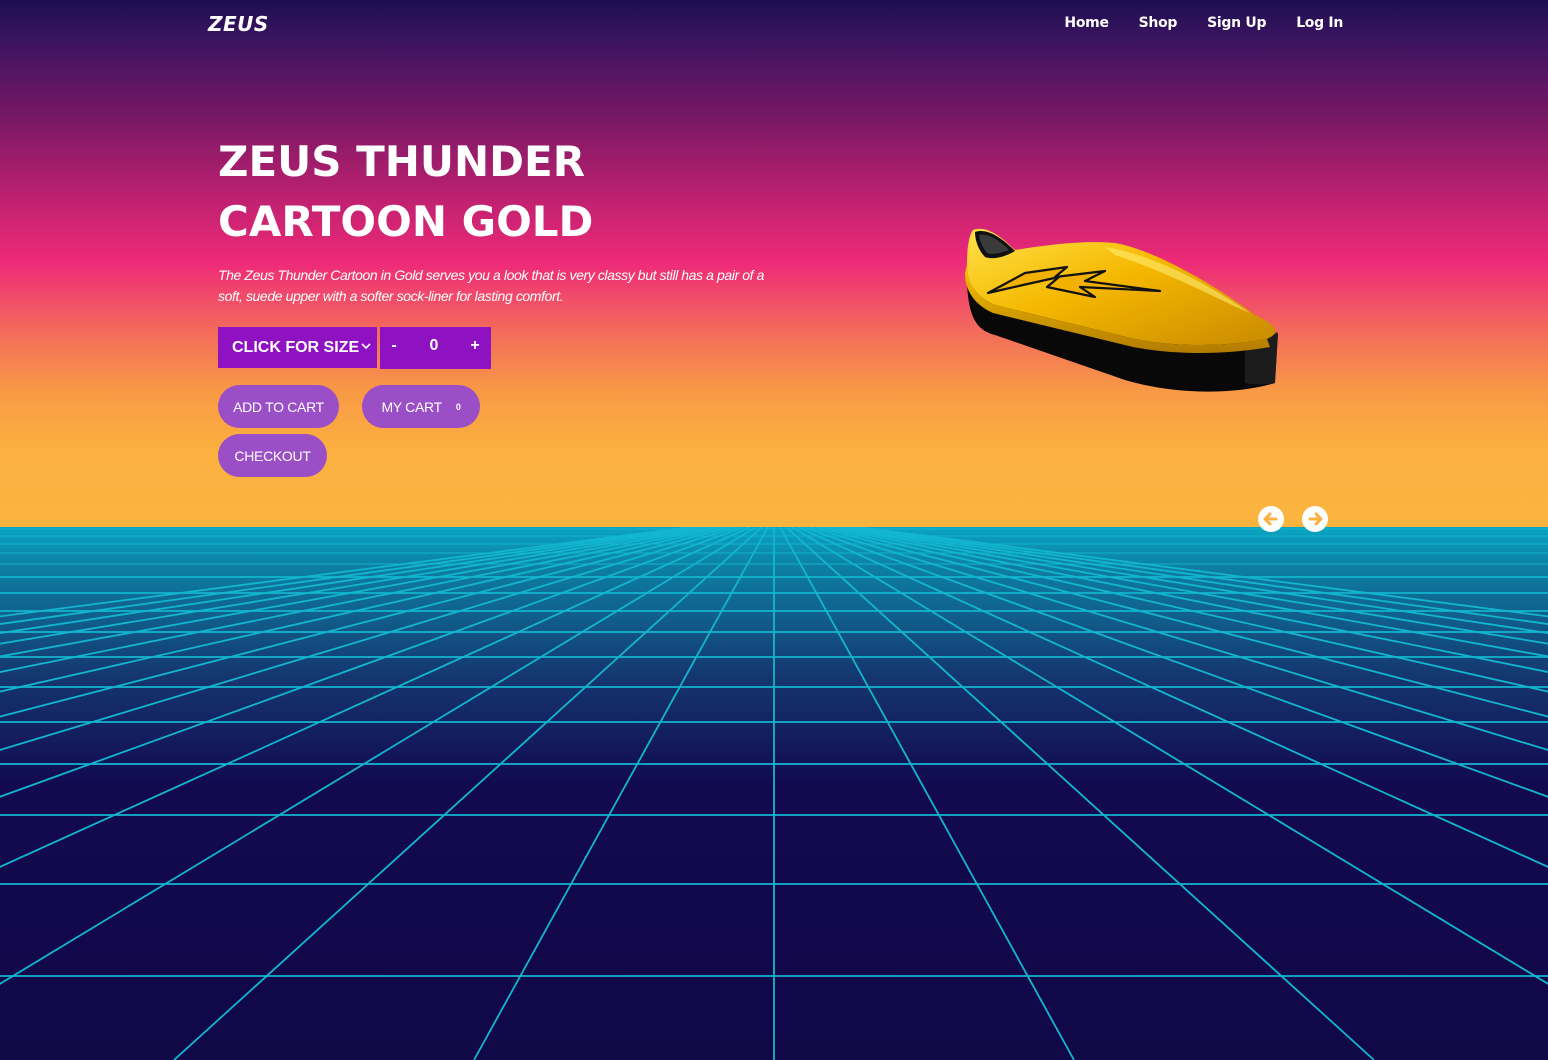 The image size is (1548, 1060). I want to click on shoe-3d-model, so click(1120, 307).